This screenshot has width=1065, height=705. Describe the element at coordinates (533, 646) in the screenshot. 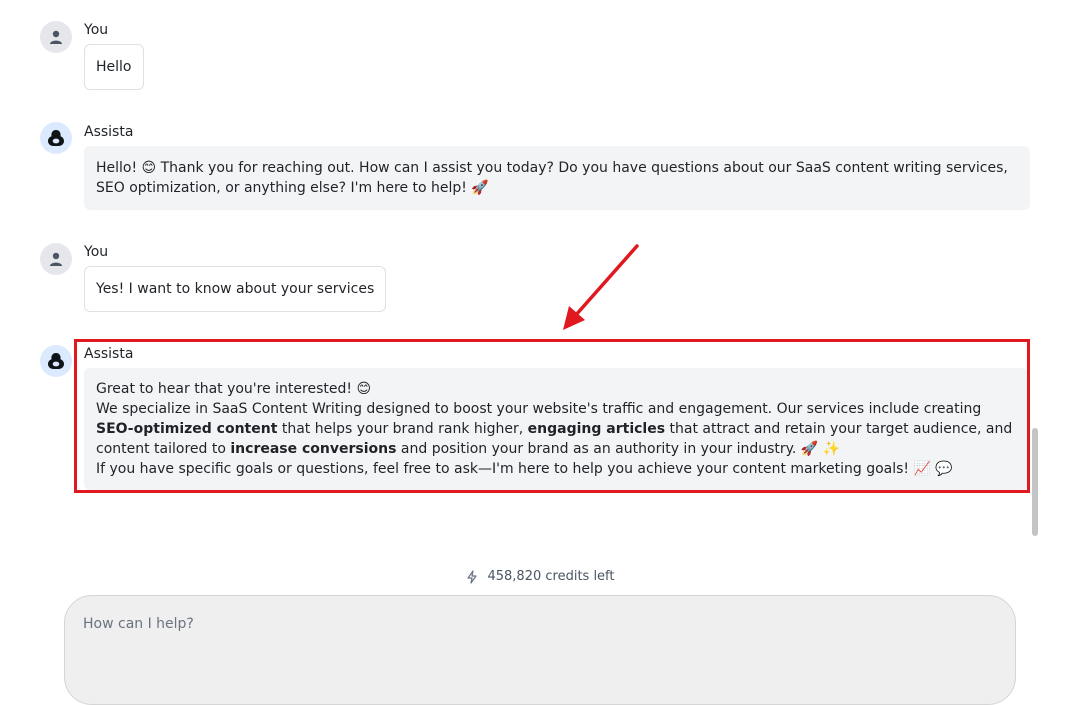

I see `message-input` at that location.